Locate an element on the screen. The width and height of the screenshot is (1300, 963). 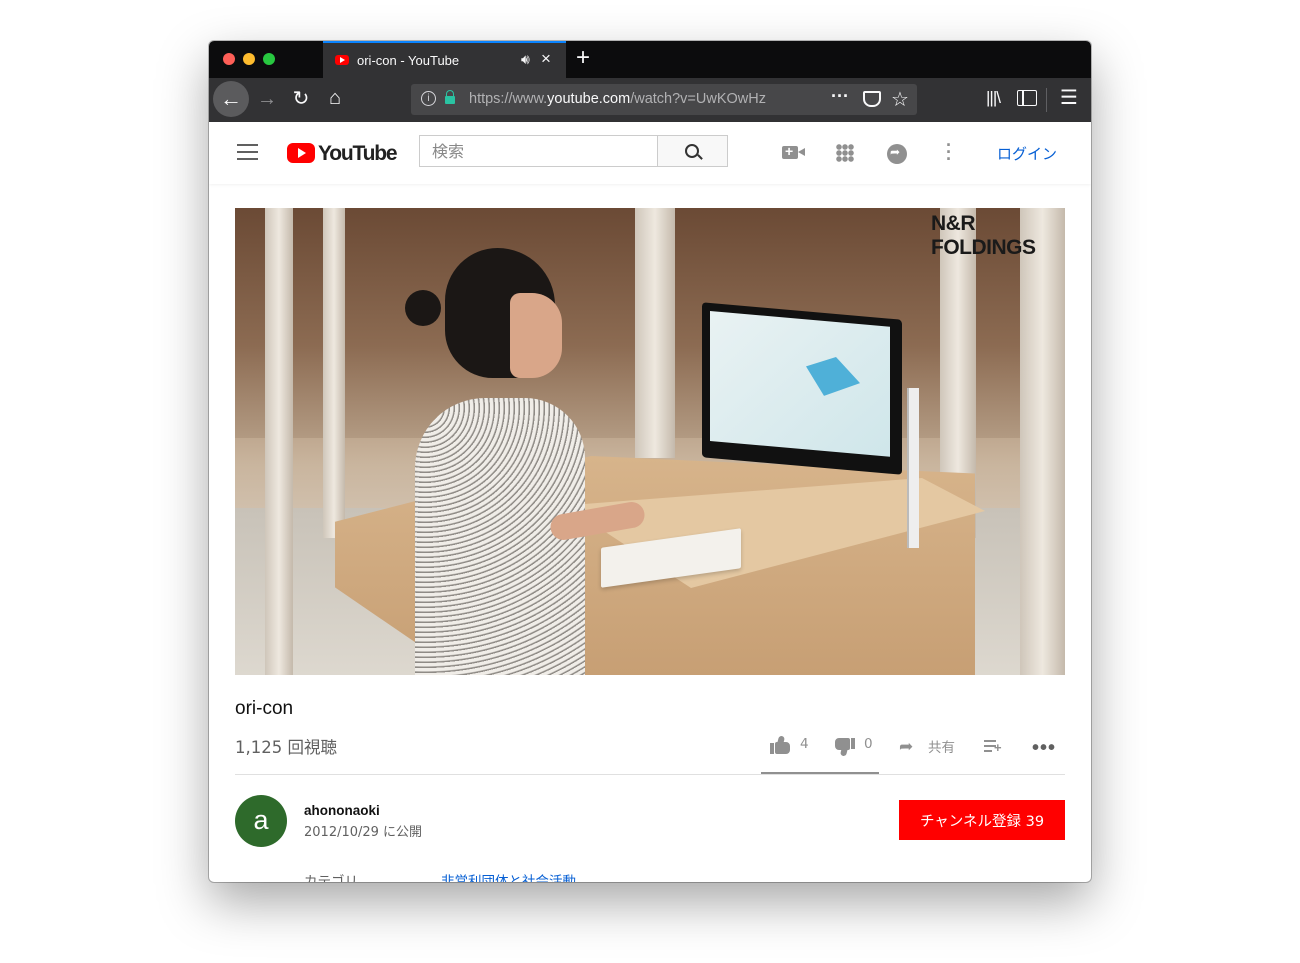
video-monitor-stand is located at coordinates (913, 468).